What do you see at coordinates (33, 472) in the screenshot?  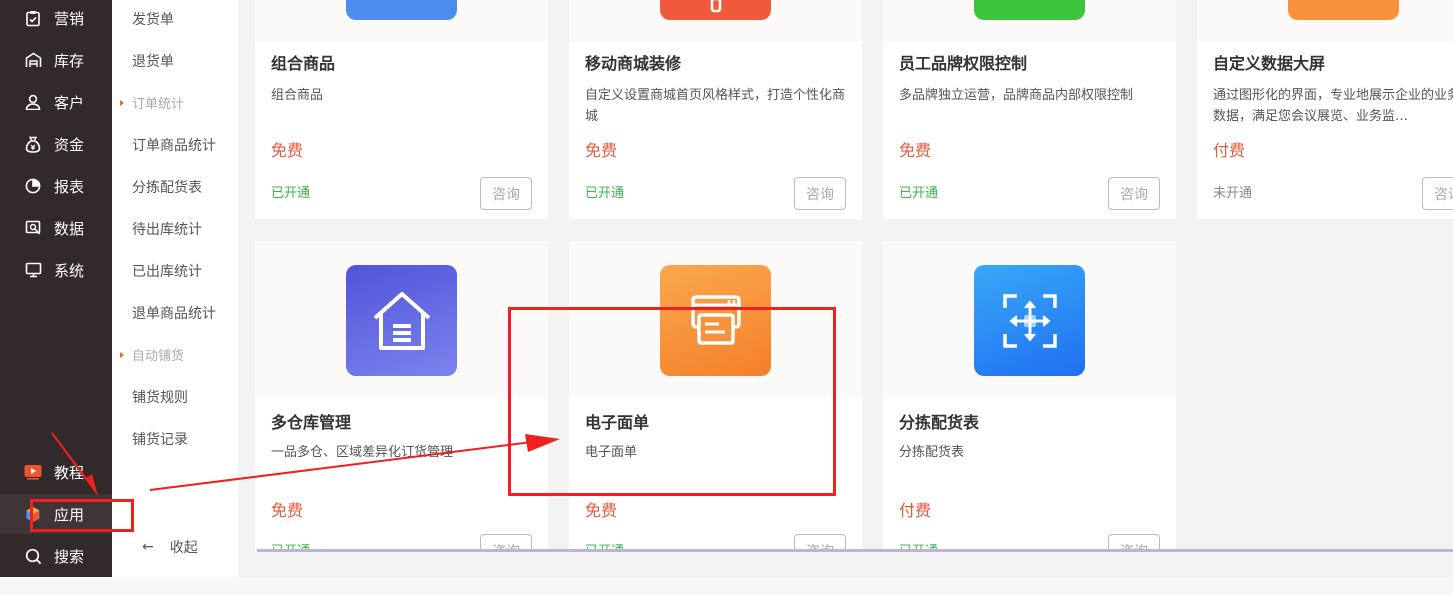 I see `video-play-icon` at bounding box center [33, 472].